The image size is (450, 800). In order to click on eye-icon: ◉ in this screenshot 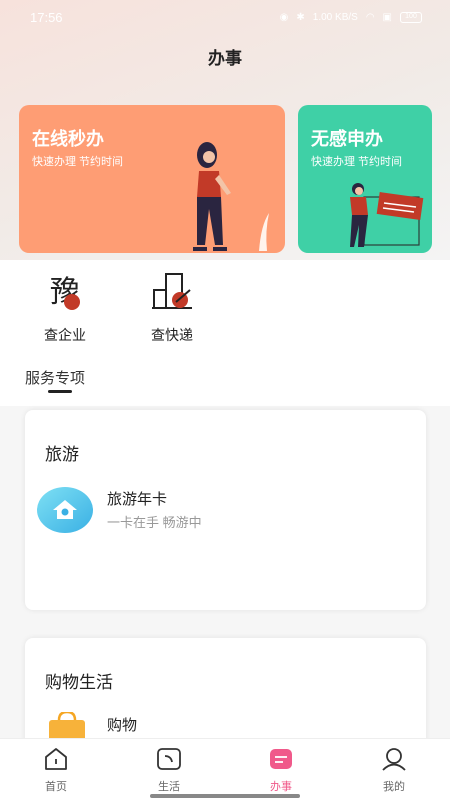, I will do `click(284, 17)`.